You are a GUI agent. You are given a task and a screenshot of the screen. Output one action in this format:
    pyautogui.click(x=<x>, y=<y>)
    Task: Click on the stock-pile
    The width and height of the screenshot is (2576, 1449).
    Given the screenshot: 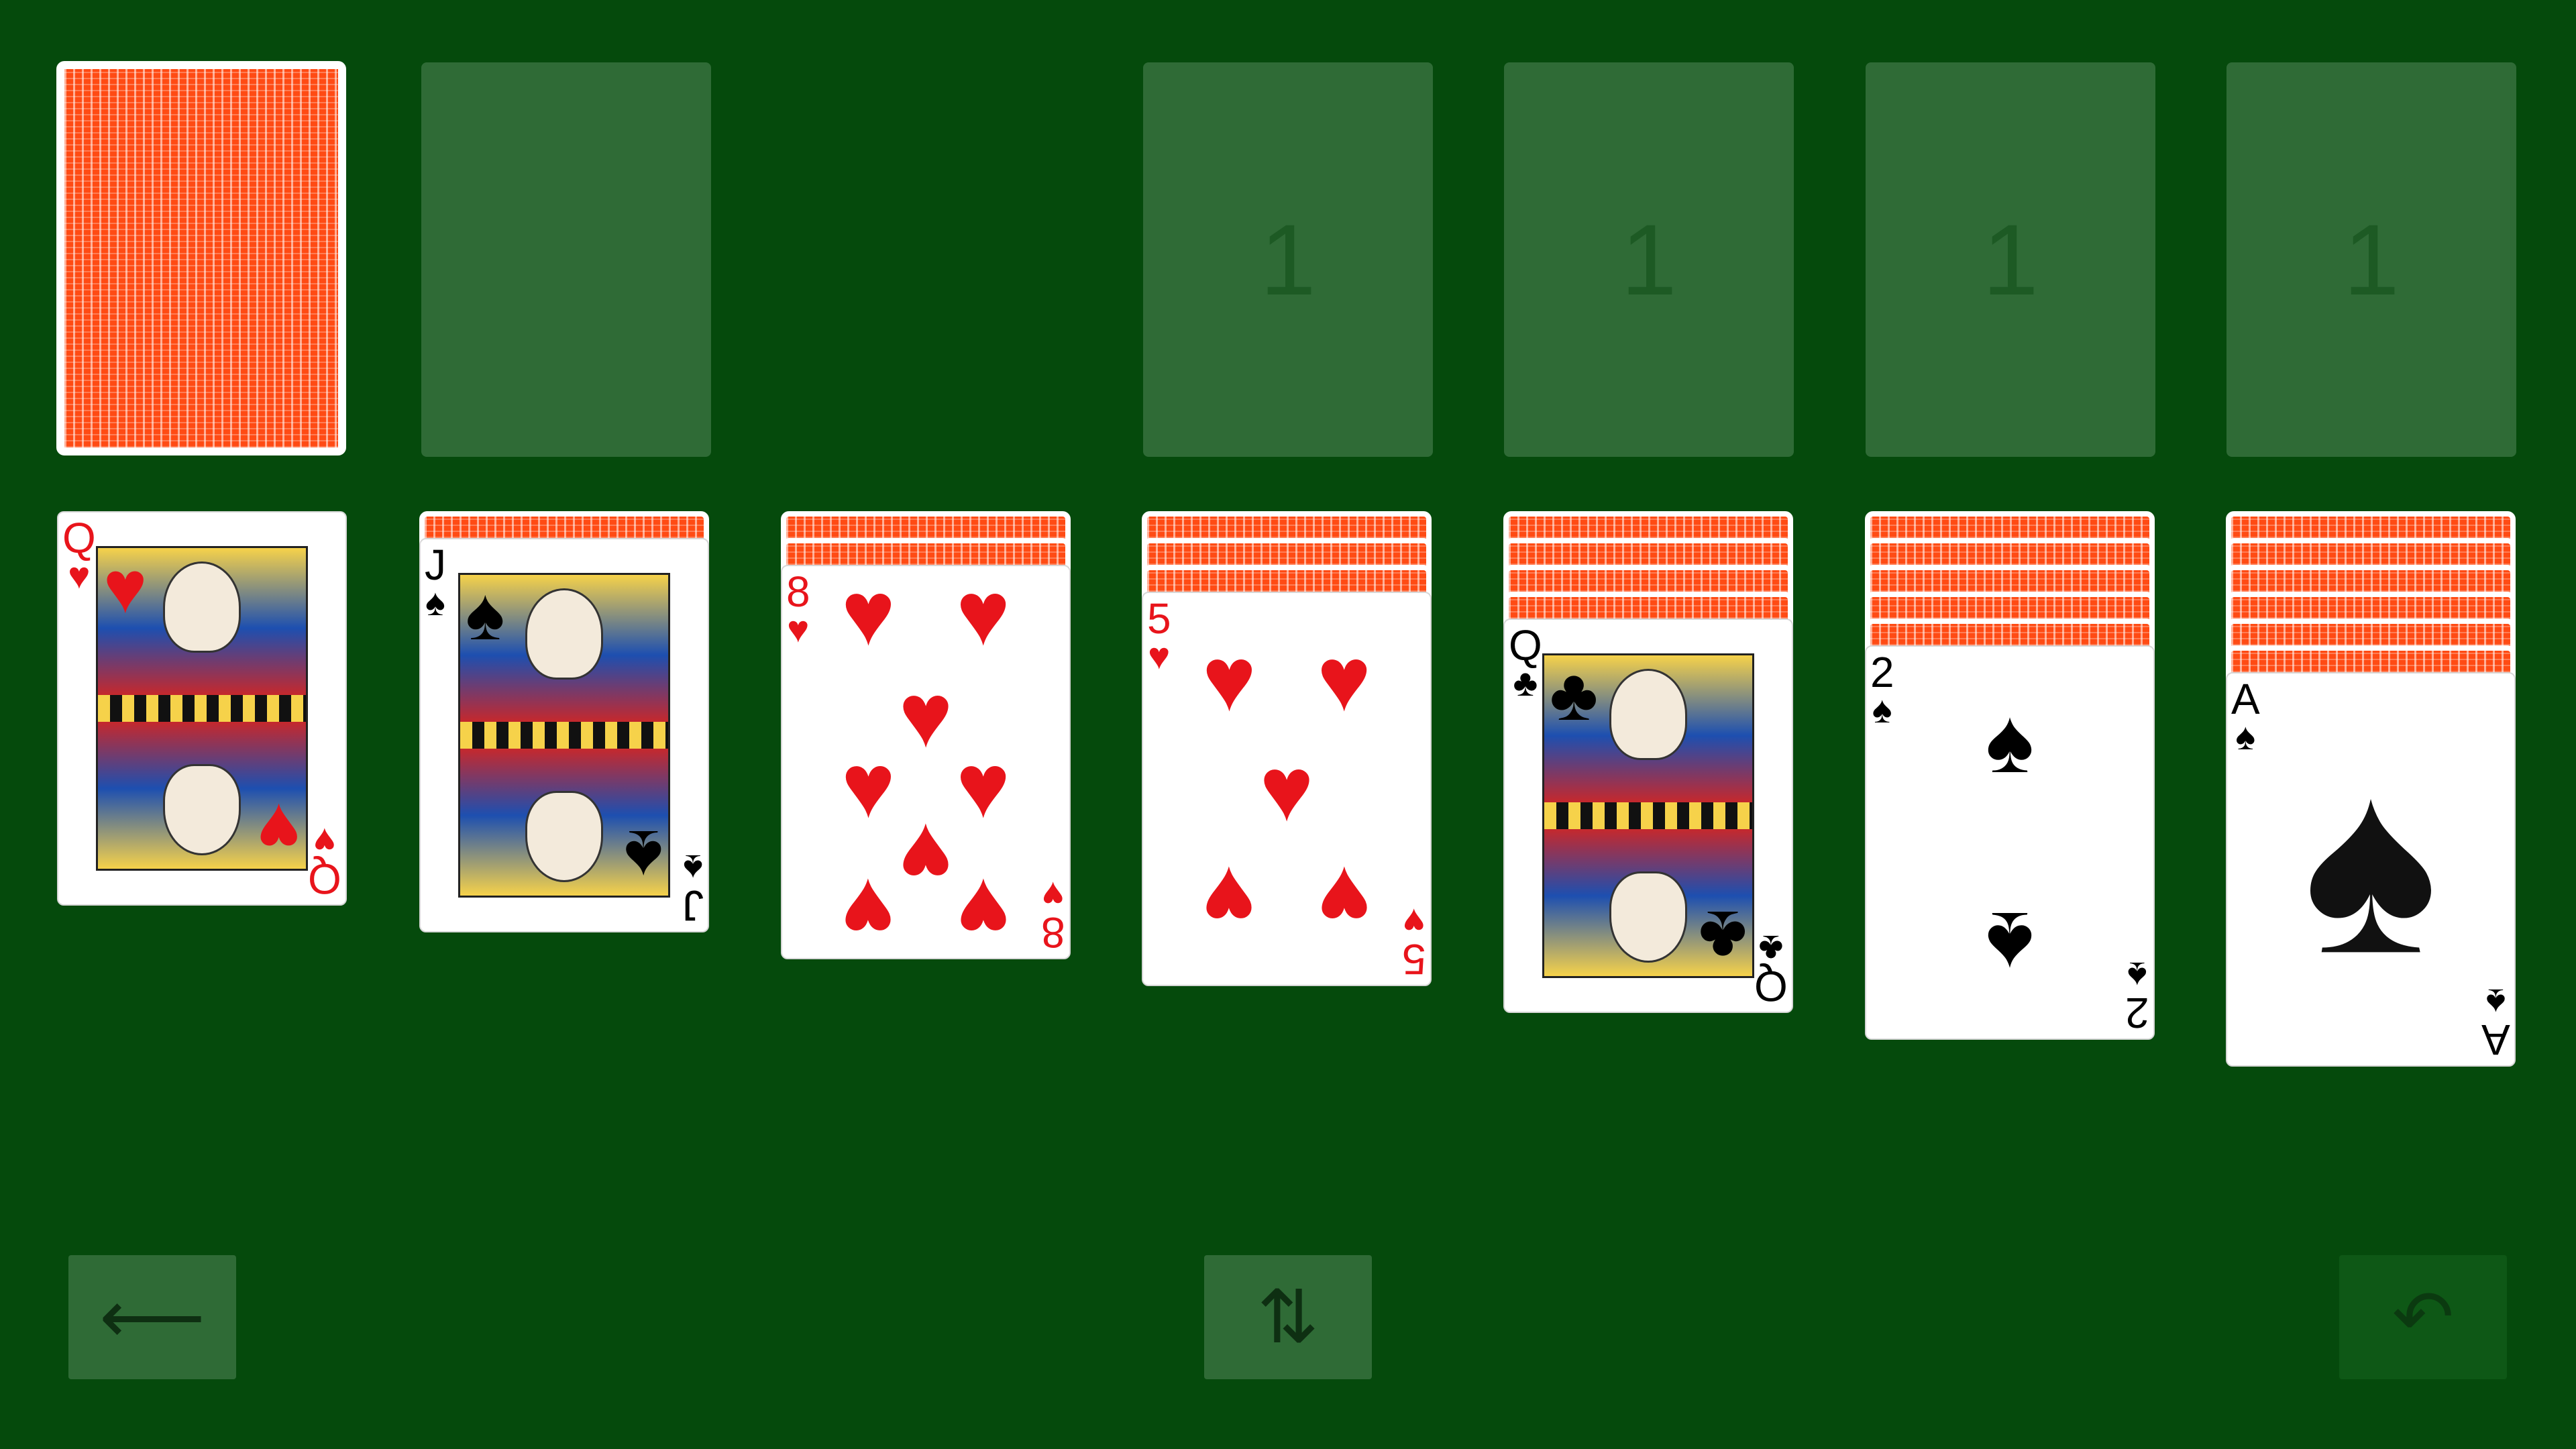 What is the action you would take?
    pyautogui.click(x=201, y=258)
    